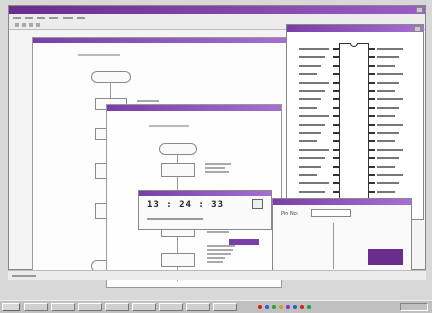  What do you see at coordinates (385, 257) in the screenshot?
I see `dialog-highlight` at bounding box center [385, 257].